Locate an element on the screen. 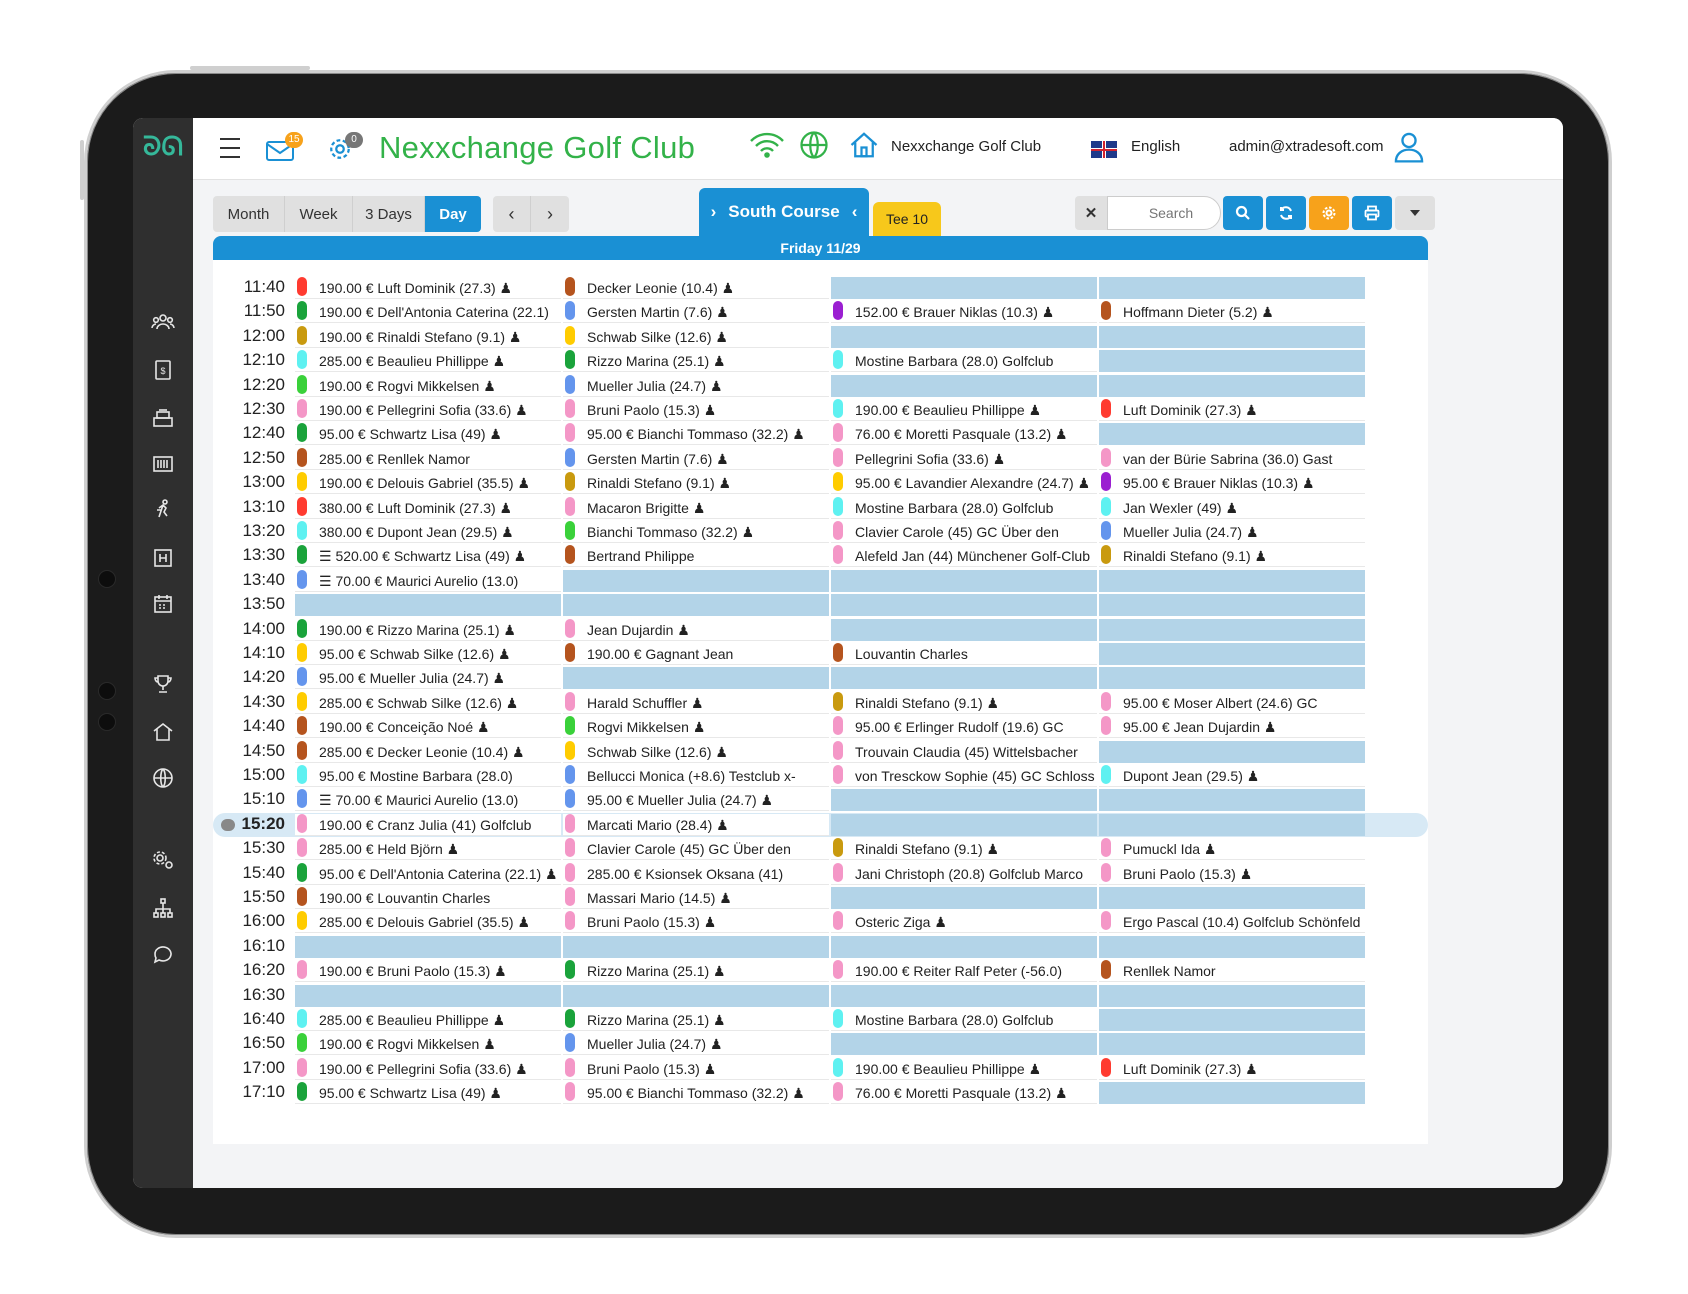  booking-slot: Pumuckl Ida ♟ is located at coordinates (1232, 849).